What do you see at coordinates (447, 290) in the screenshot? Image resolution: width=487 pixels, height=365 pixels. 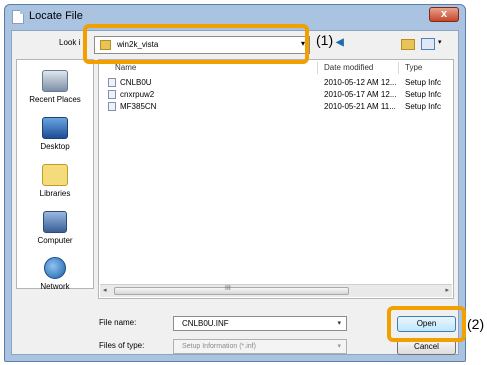 I see `scroll-right-icon: ▸` at bounding box center [447, 290].